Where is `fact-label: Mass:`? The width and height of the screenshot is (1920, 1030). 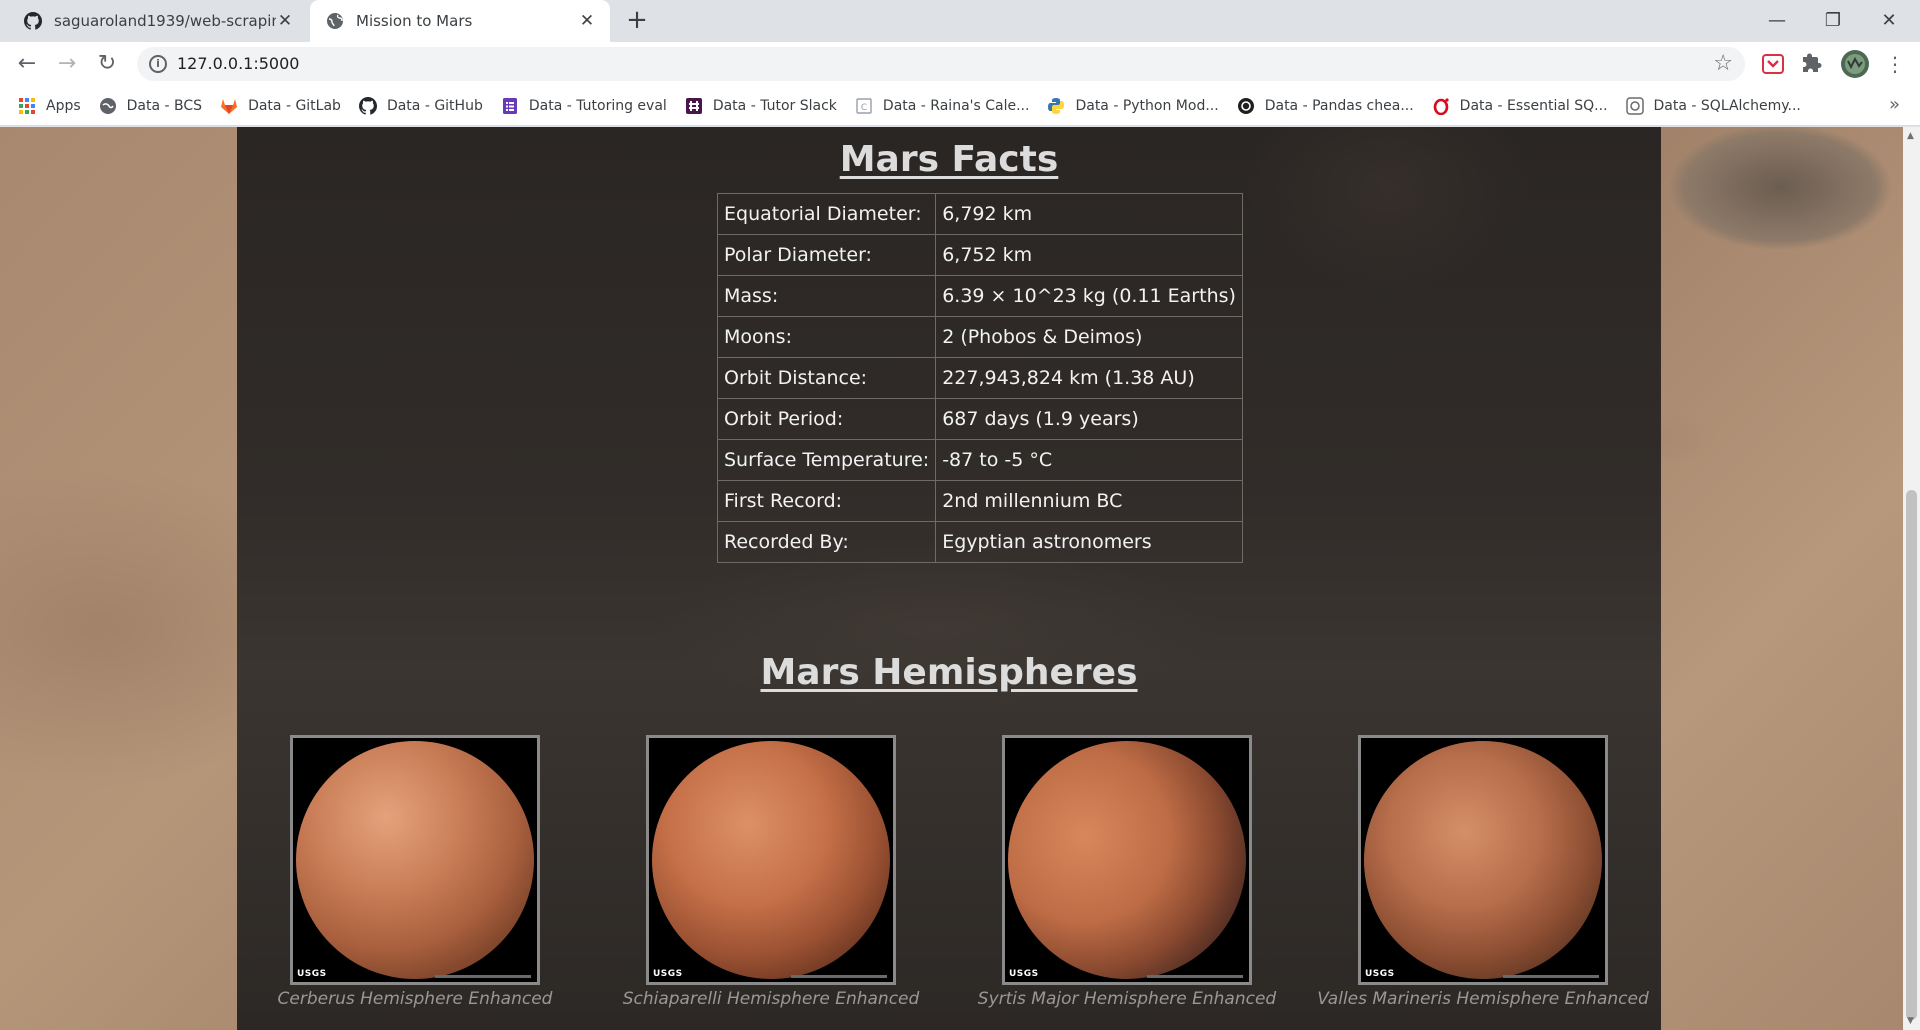
fact-label: Mass: is located at coordinates (826, 296).